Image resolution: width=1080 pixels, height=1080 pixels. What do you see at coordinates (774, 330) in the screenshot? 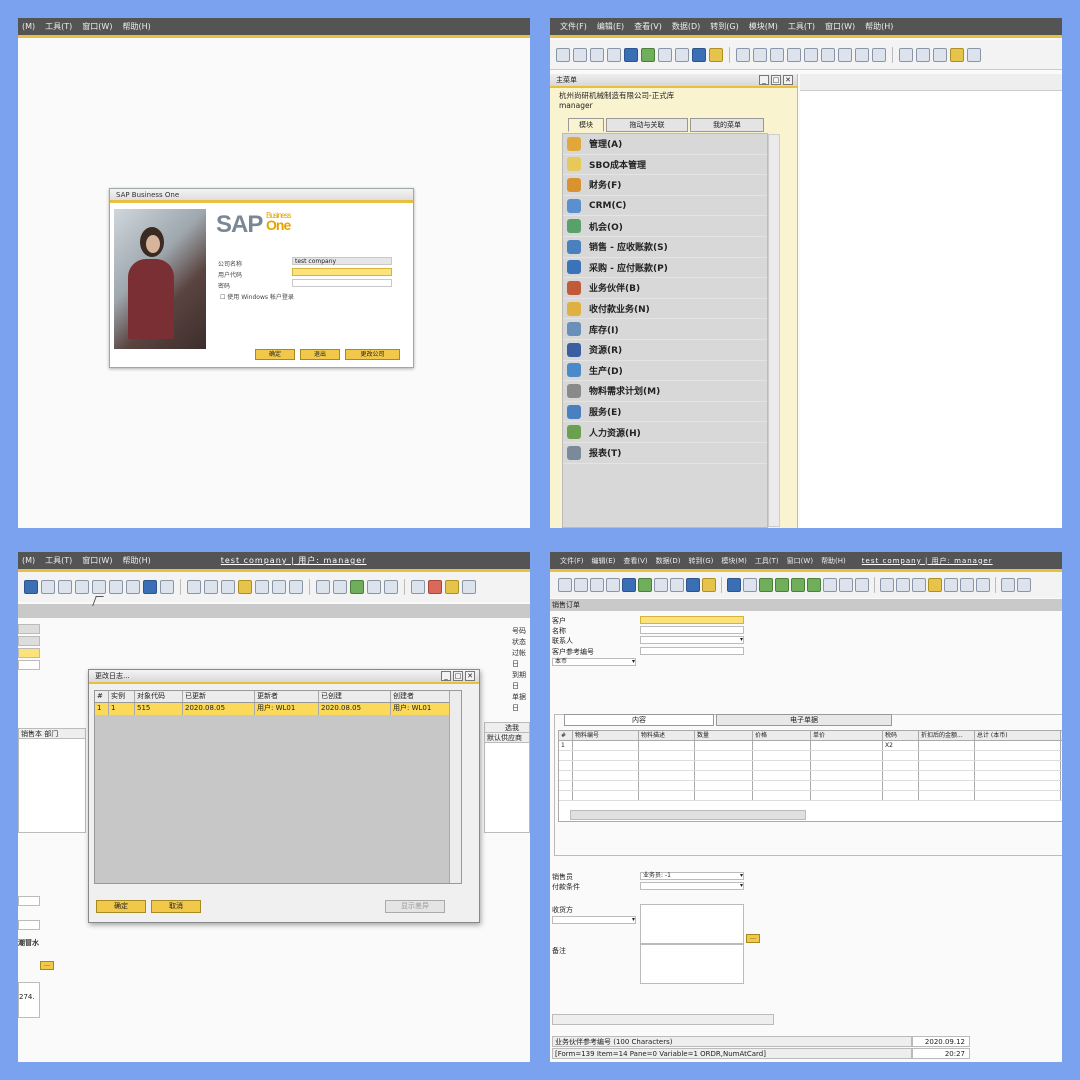
I see `module-list-scrollbar` at bounding box center [774, 330].